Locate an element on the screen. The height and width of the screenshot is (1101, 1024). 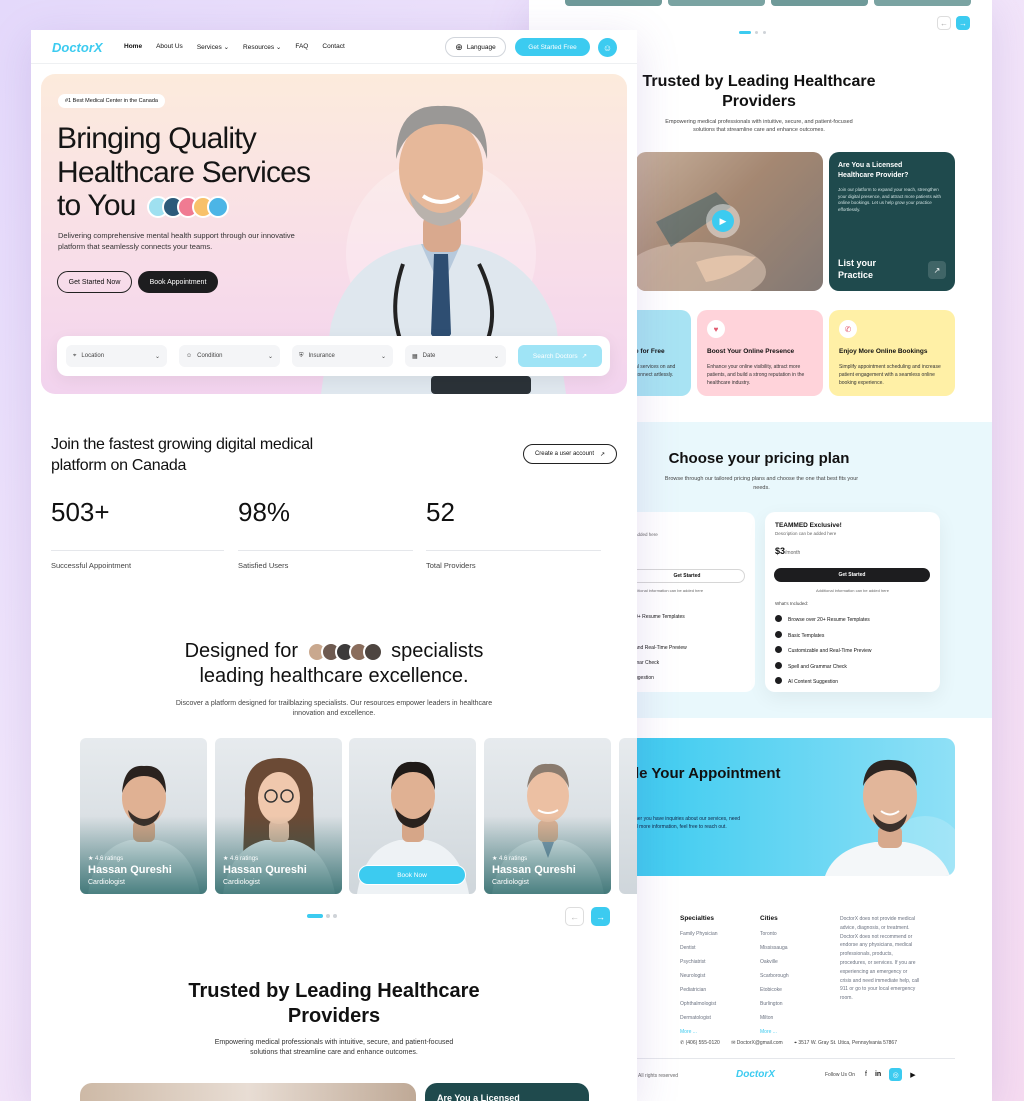
list-item: Spell and Grammar Check is located at coordinates (823, 668).